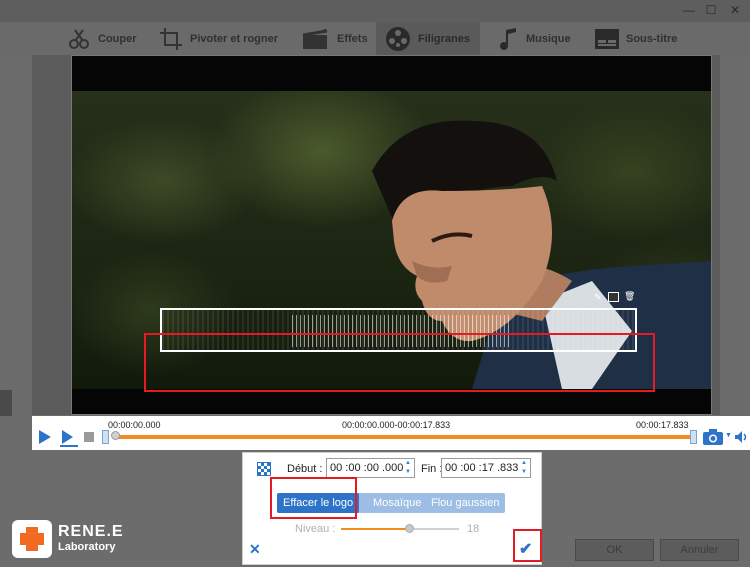  Describe the element at coordinates (548, 38) in the screenshot. I see `tab-label: Musique` at that location.